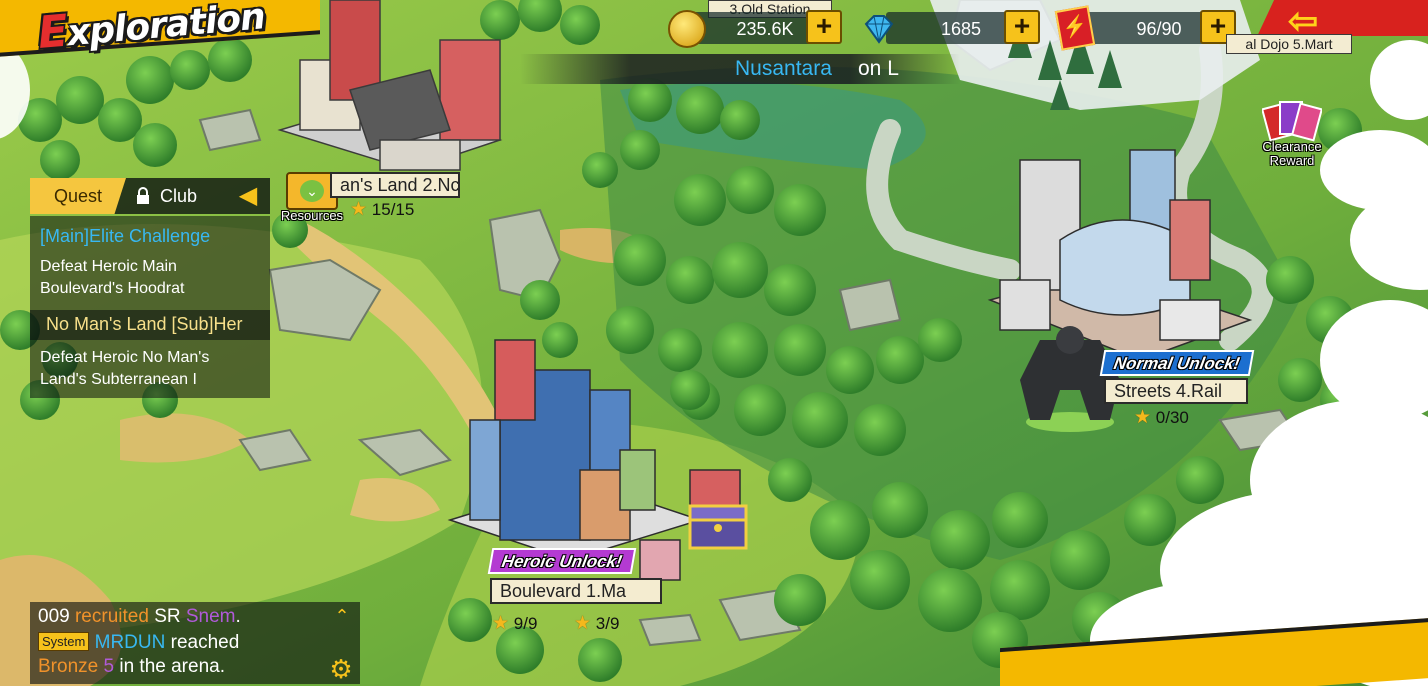  What do you see at coordinates (248, 196) in the screenshot?
I see `collapse-arrow-icon: ◀` at bounding box center [248, 196].